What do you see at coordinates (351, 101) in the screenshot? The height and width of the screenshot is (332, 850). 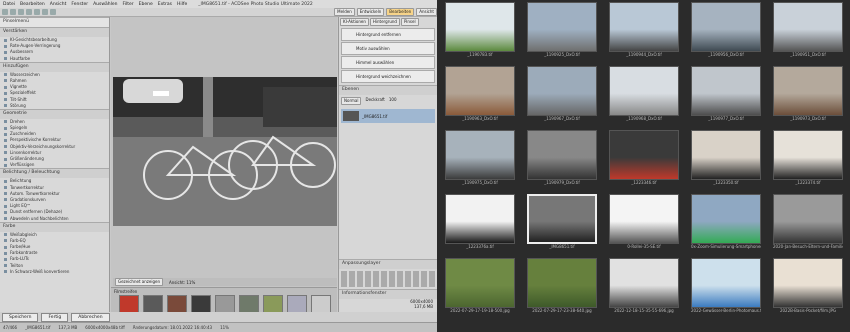 I see `blend-mode-select: Normal` at bounding box center [351, 101].